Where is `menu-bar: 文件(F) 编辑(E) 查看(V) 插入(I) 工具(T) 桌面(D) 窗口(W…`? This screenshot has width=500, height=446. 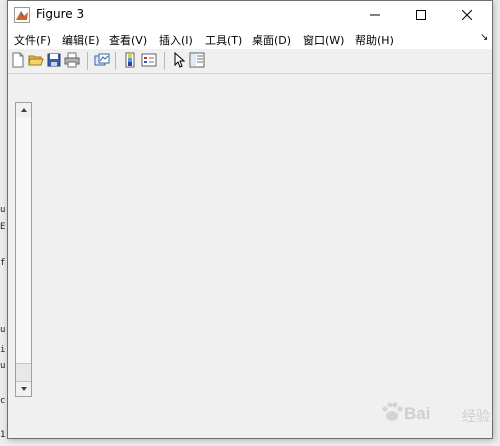
menu-bar: 文件(F) 编辑(E) 查看(V) 插入(I) 工具(T) 桌面(D) 窗口(W… is located at coordinates (250, 39).